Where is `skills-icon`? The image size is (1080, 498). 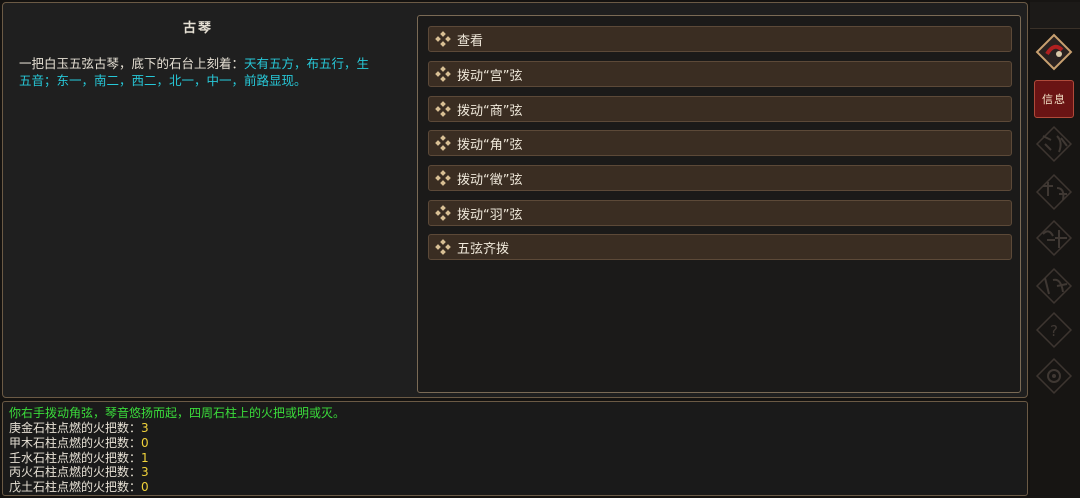 skills-icon is located at coordinates (1054, 192).